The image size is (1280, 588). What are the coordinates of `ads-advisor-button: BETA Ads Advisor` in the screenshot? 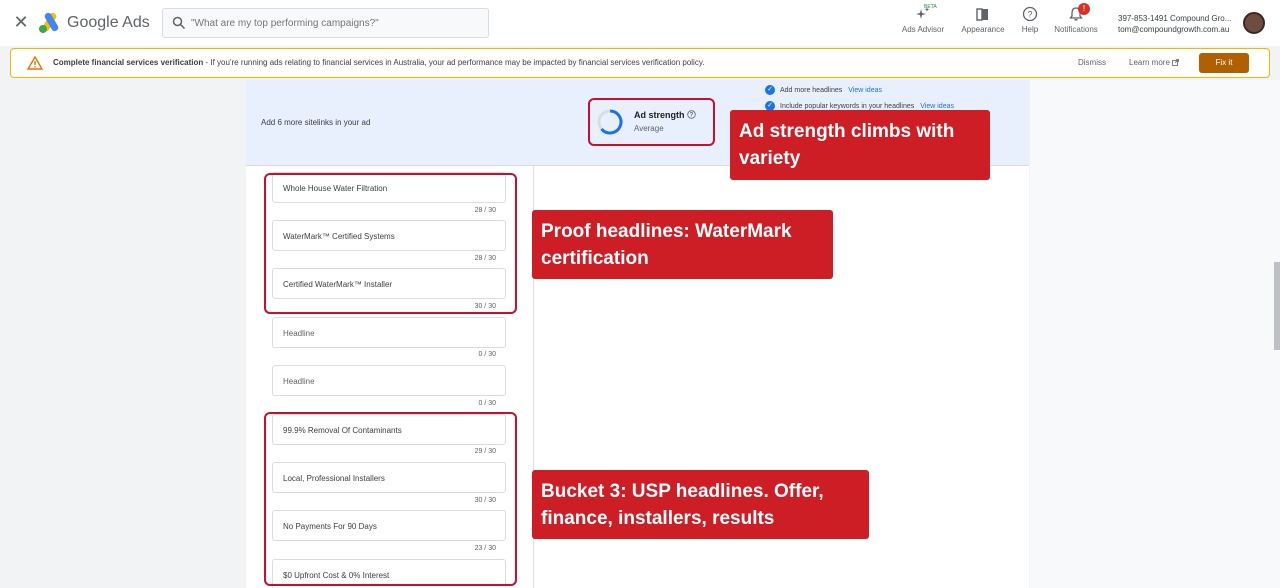 It's located at (923, 19).